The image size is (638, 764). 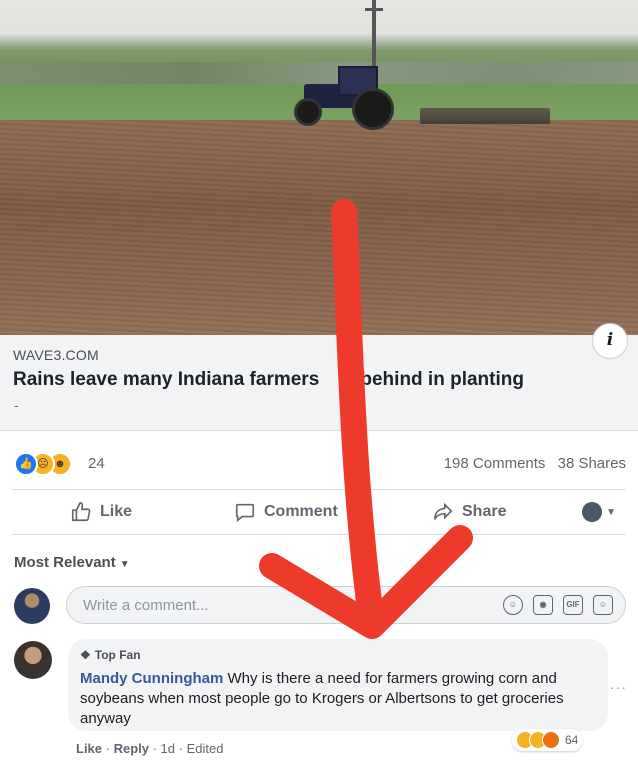 What do you see at coordinates (85, 655) in the screenshot?
I see `badge-icon: ❖` at bounding box center [85, 655].